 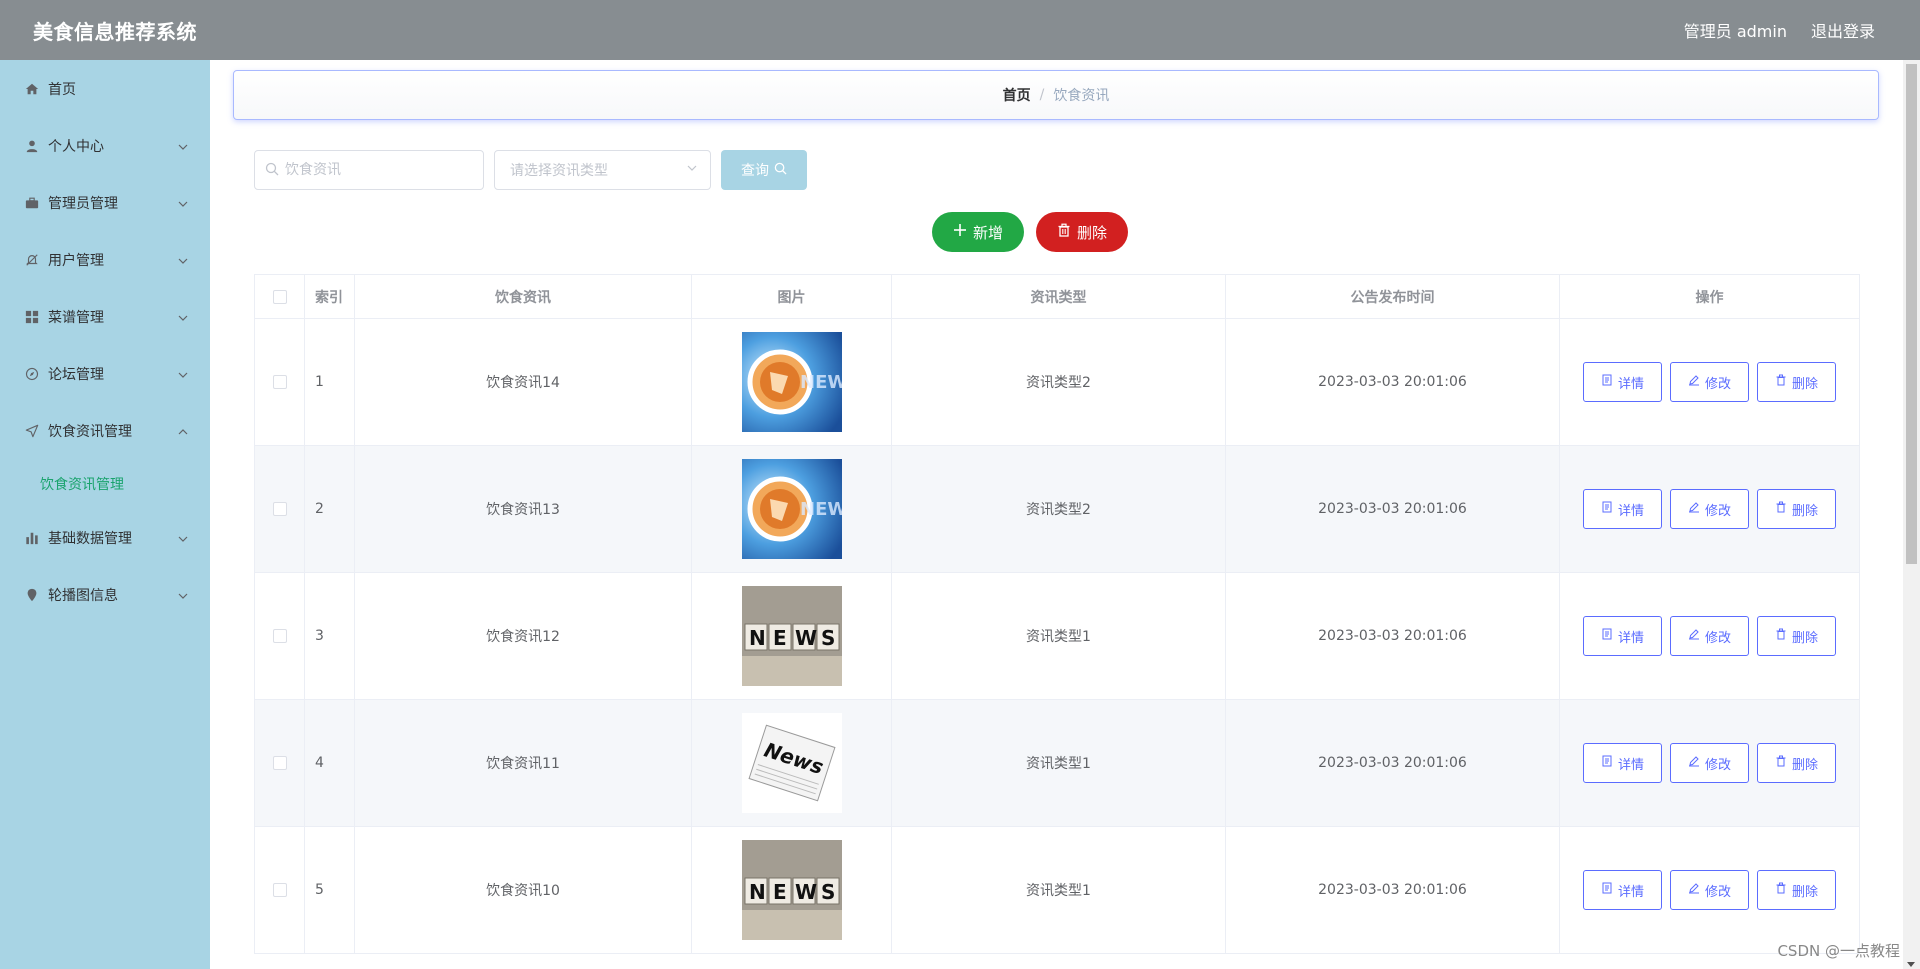 What do you see at coordinates (1017, 95) in the screenshot?
I see `breadcrumb-home: 首页` at bounding box center [1017, 95].